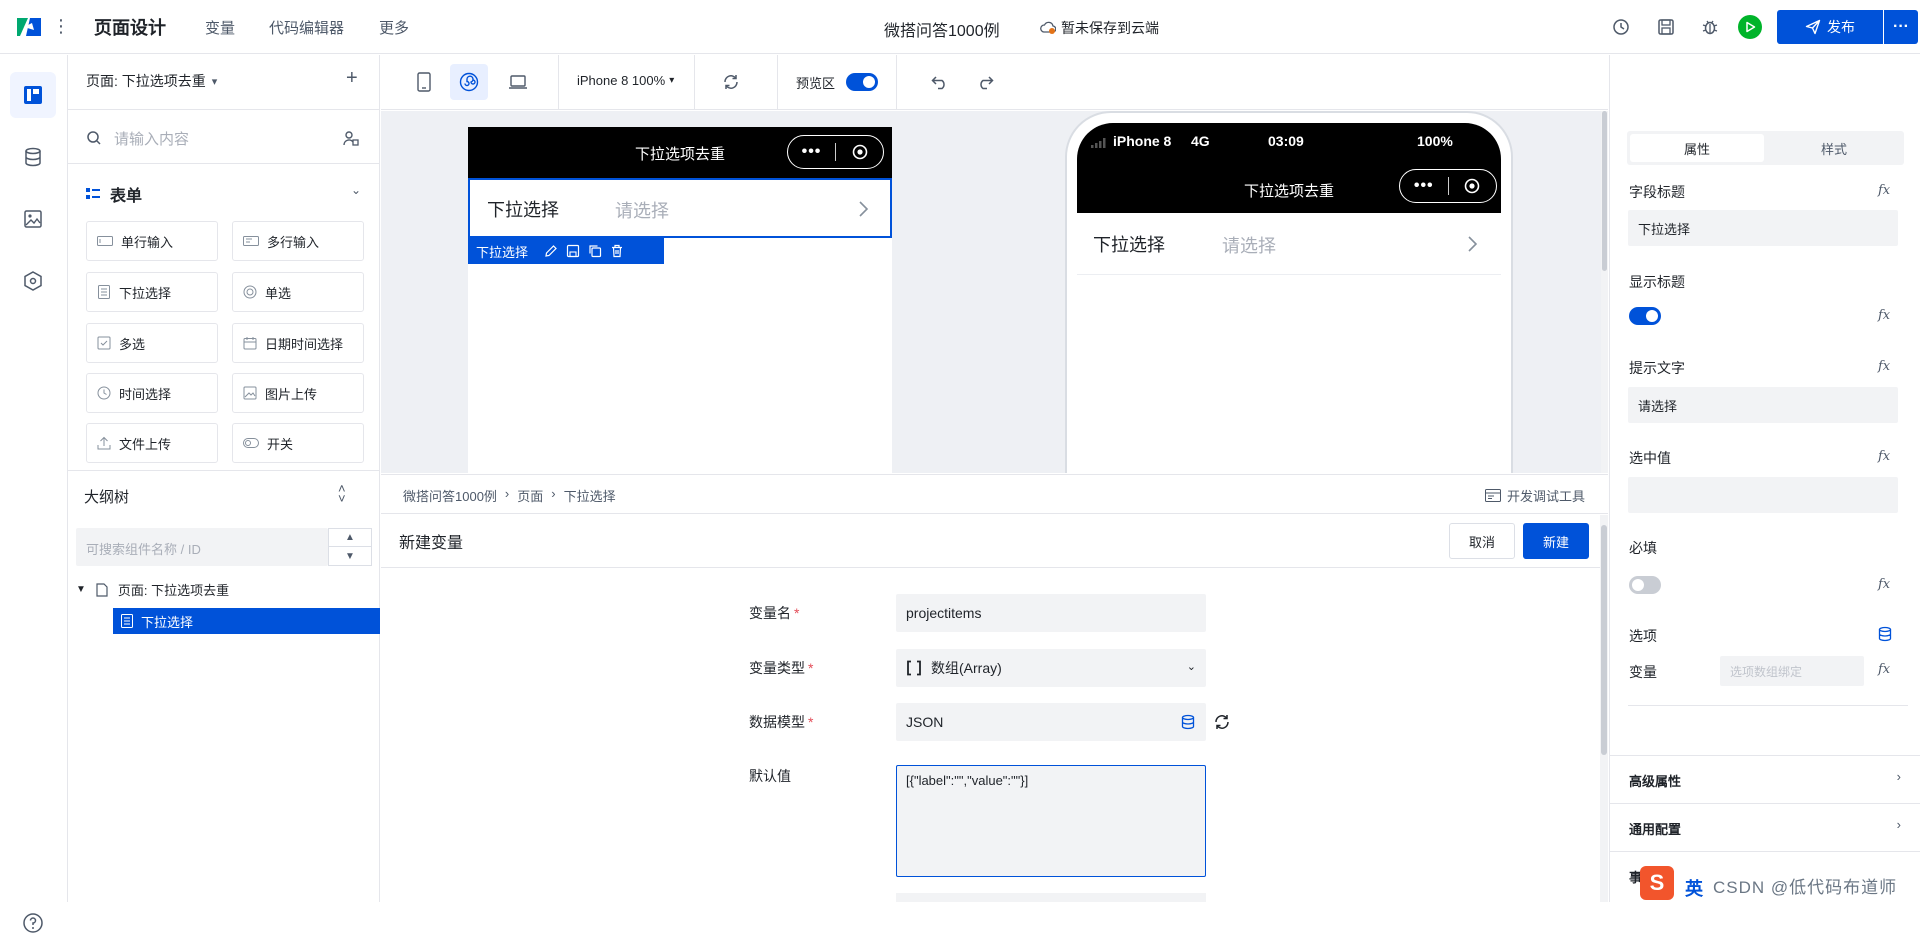  Describe the element at coordinates (29, 27) in the screenshot. I see `app-logo-icon` at that location.